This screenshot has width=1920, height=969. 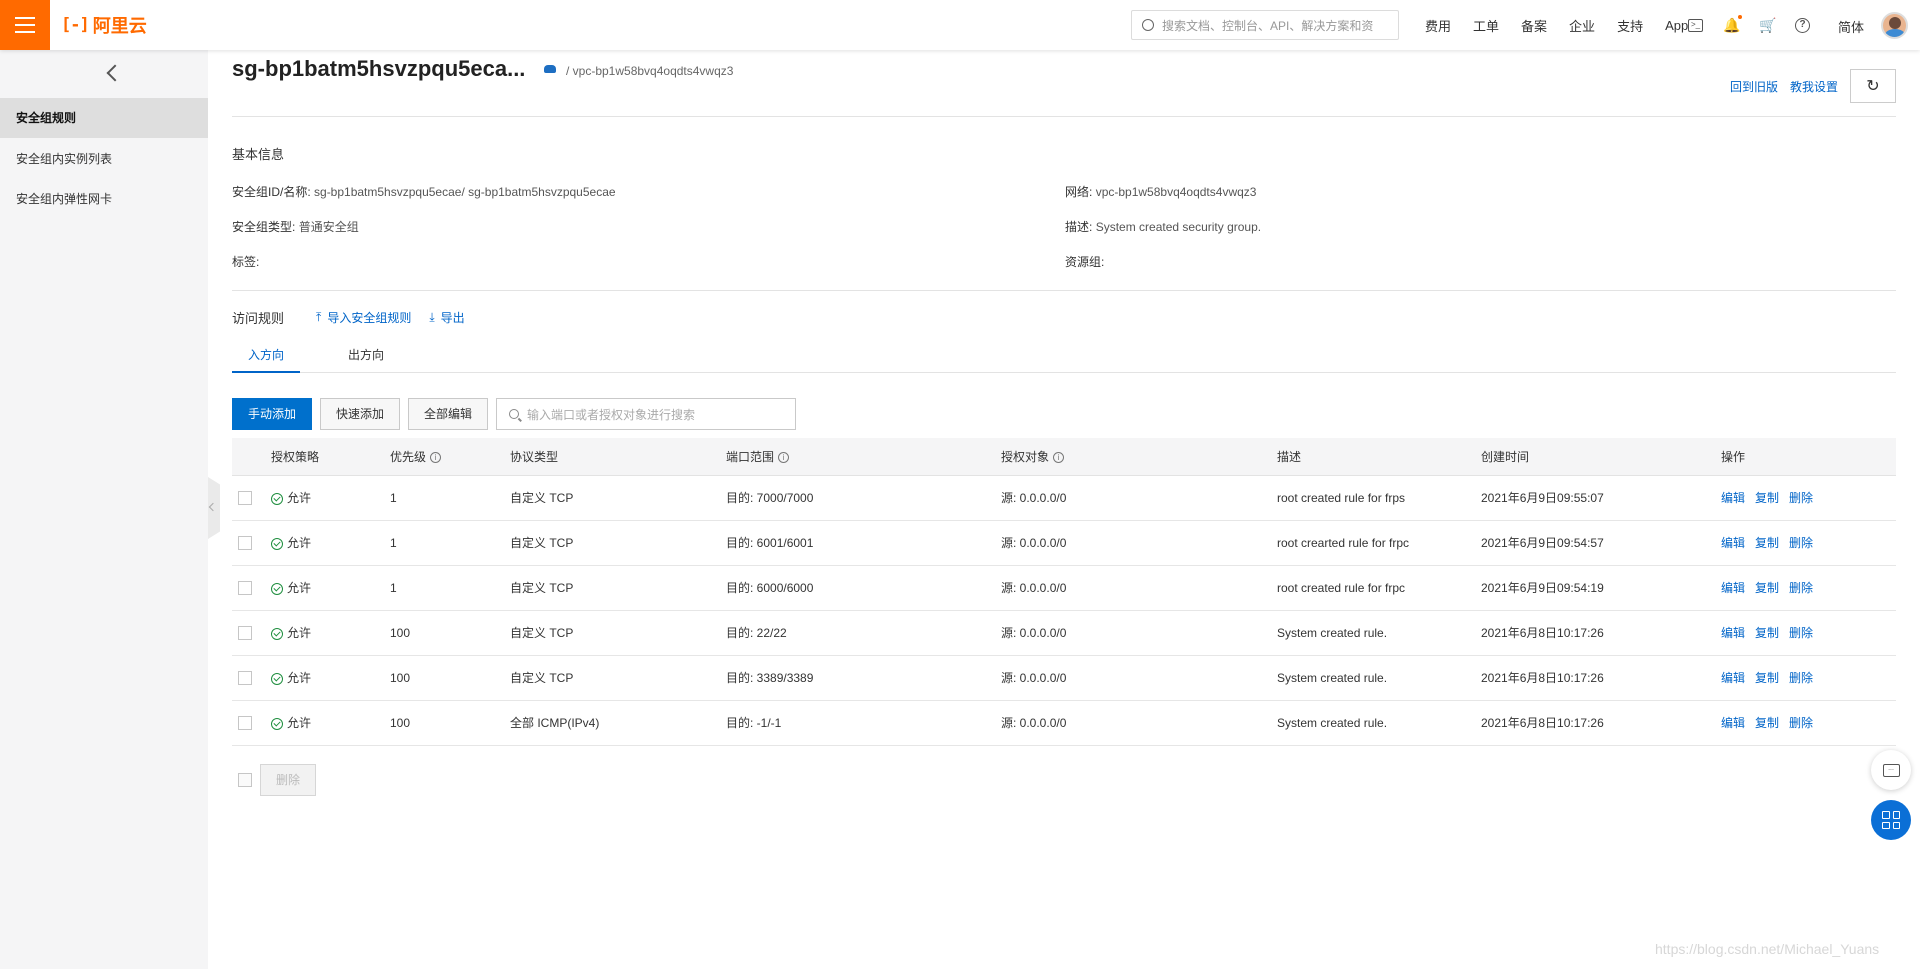 What do you see at coordinates (1542, 543) in the screenshot?
I see `cell-time: 2021年6月9日09:54:57` at bounding box center [1542, 543].